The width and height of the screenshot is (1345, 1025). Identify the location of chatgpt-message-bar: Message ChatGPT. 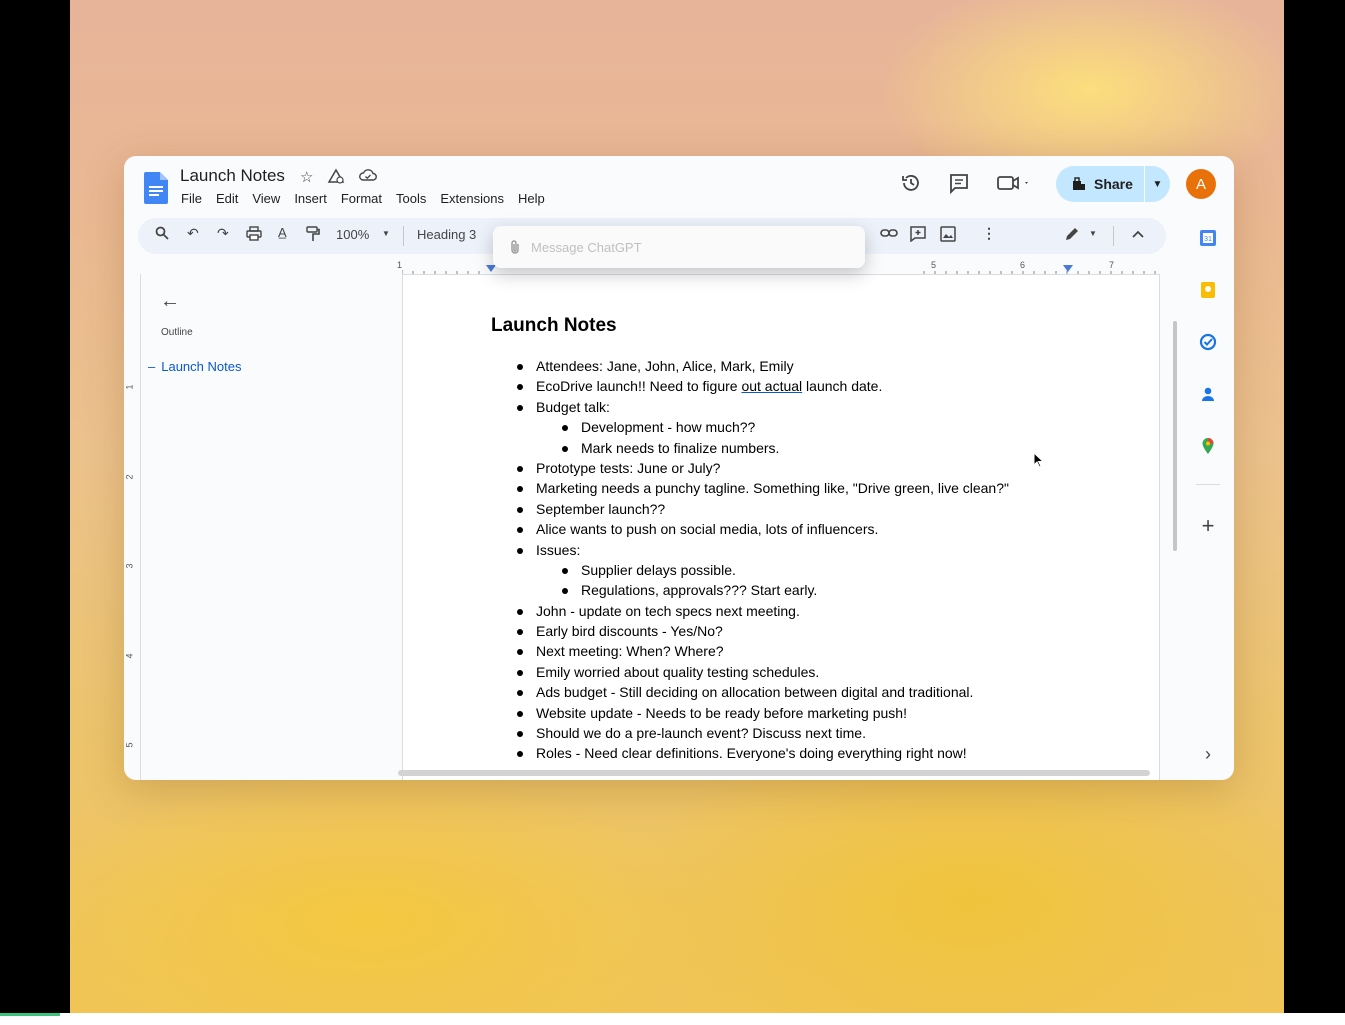
(679, 247).